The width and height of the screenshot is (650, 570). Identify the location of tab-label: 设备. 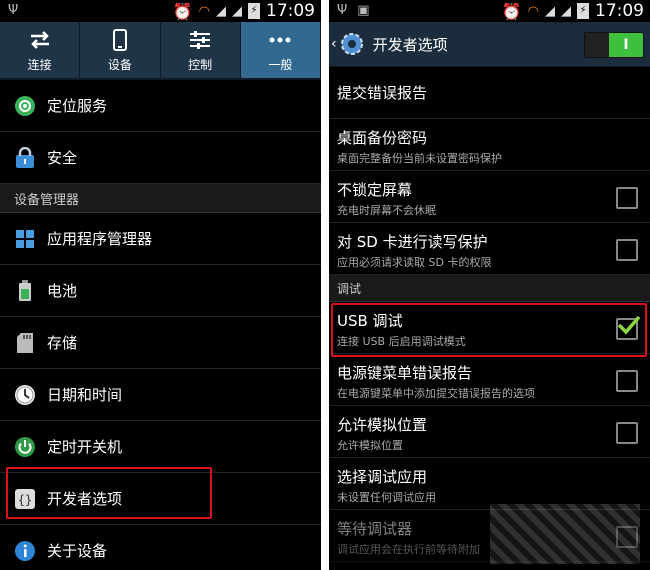
(119, 64).